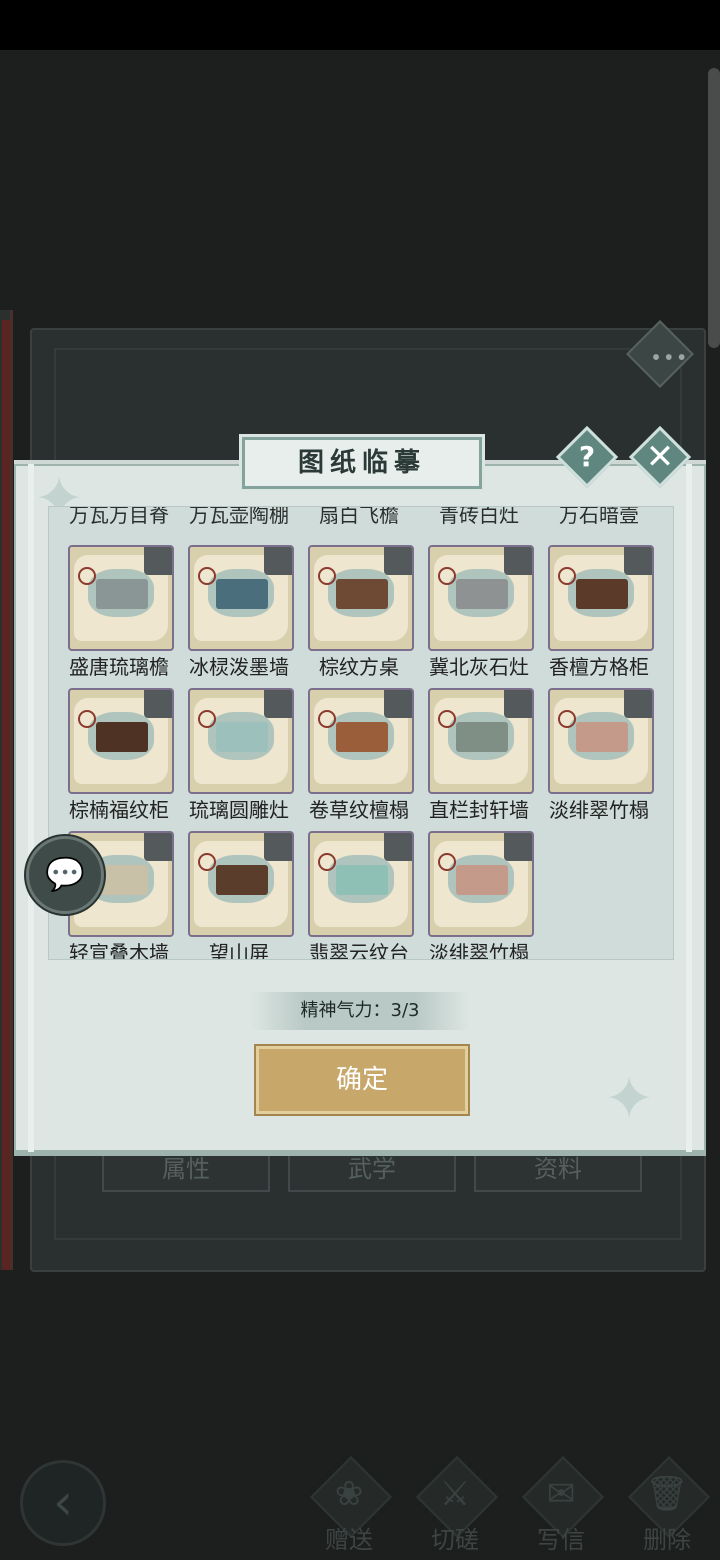 The width and height of the screenshot is (720, 1560). I want to click on blueprint-item: 冰棂泼墨墙, so click(239, 615).